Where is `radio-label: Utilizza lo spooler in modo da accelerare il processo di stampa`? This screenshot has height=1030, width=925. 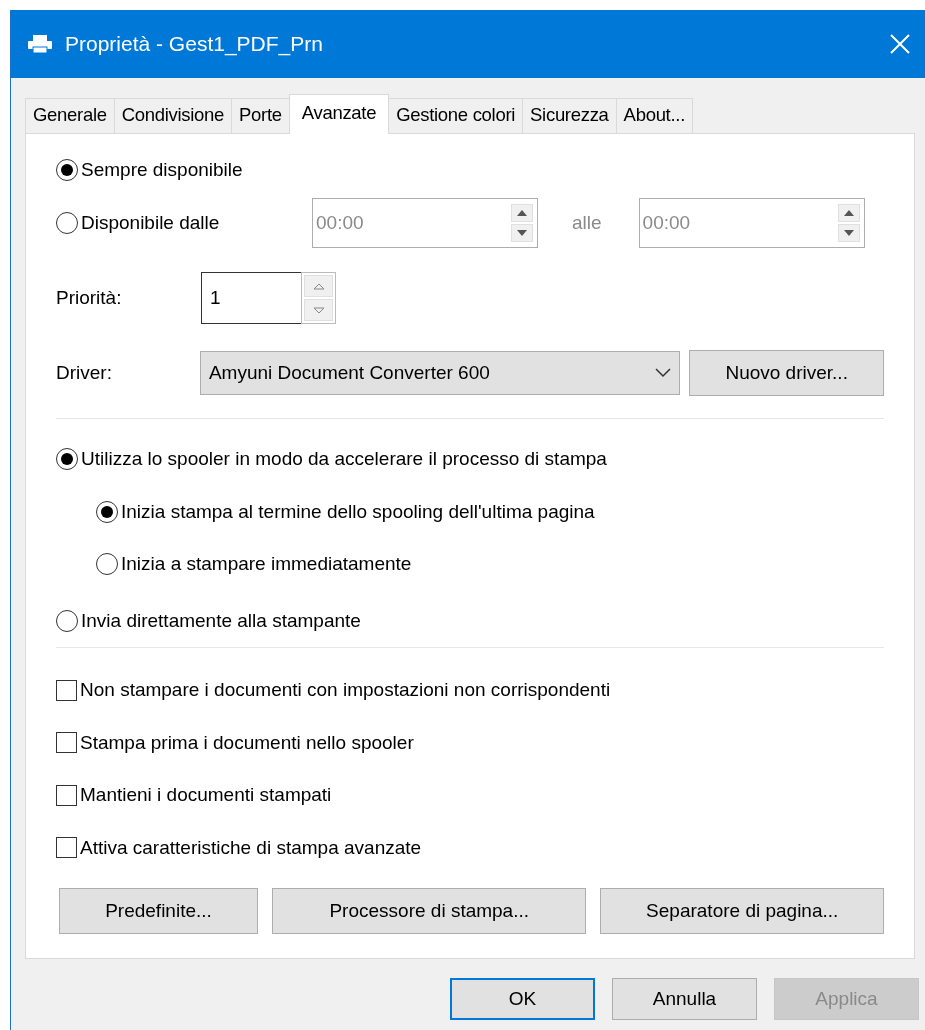 radio-label: Utilizza lo spooler in modo da accelerare il processo di stampa is located at coordinates (344, 459).